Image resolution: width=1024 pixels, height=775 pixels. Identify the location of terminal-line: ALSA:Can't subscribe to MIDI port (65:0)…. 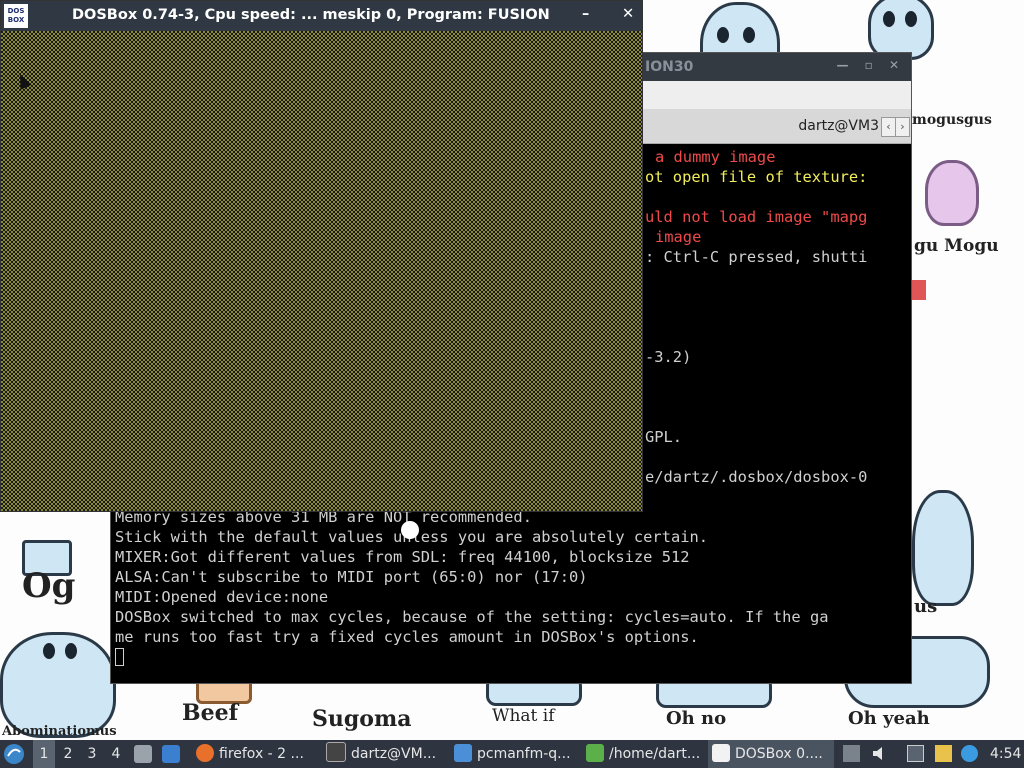
(351, 577).